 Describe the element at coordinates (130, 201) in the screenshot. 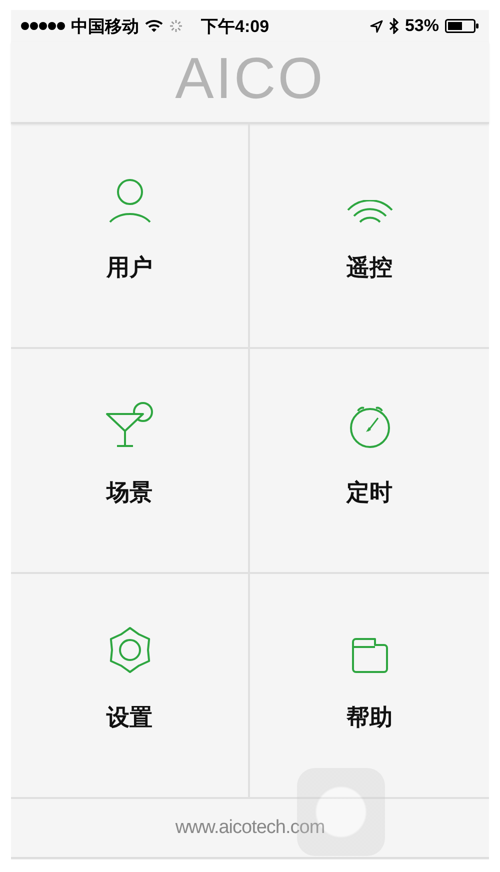

I see `user-icon` at that location.